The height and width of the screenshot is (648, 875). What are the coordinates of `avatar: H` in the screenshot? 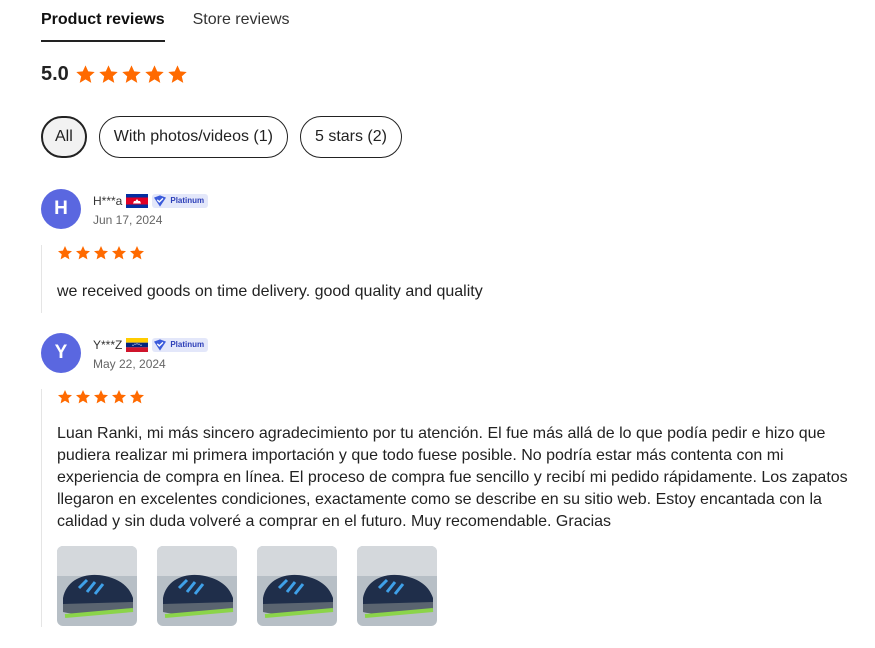 It's located at (61, 209).